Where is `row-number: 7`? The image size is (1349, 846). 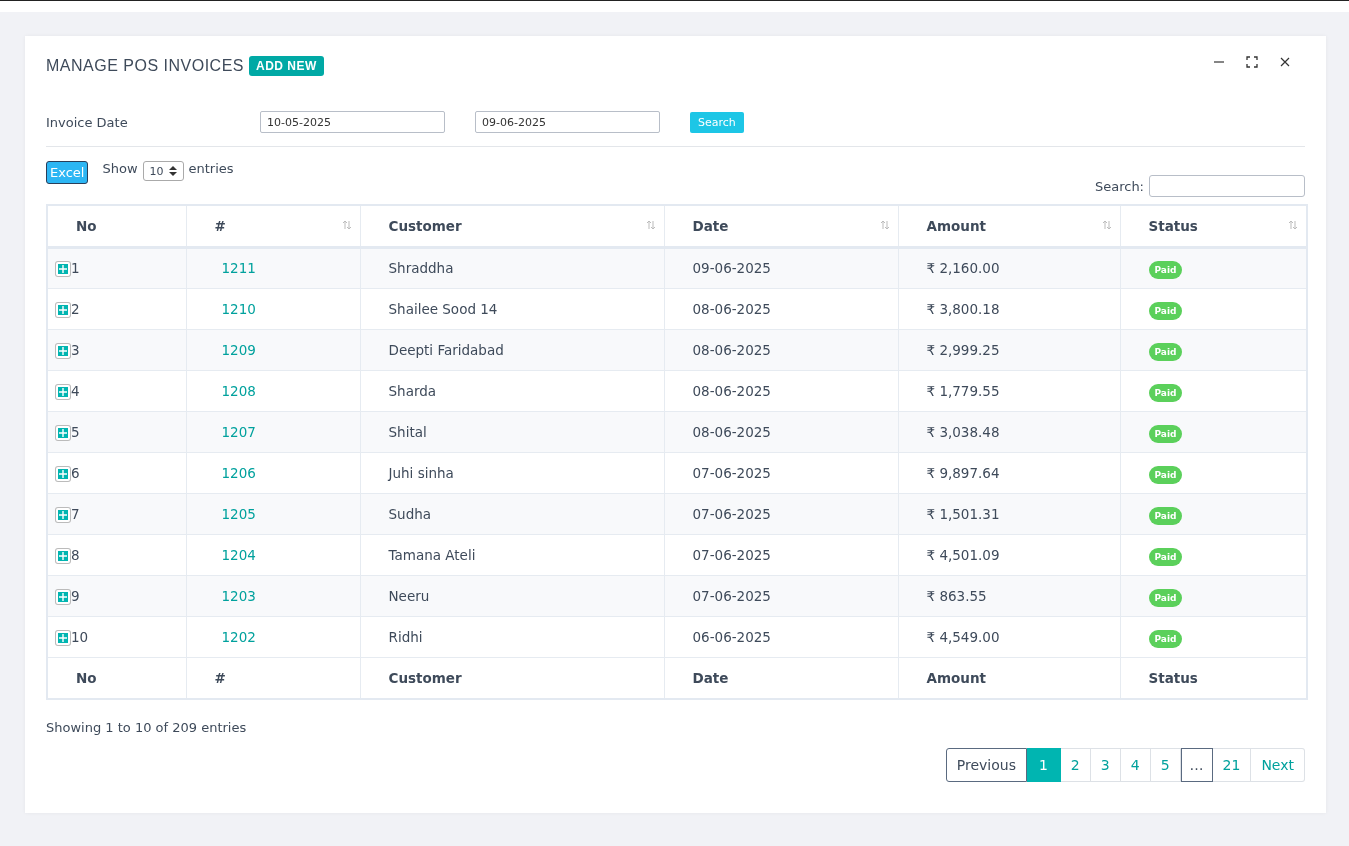 row-number: 7 is located at coordinates (75, 513).